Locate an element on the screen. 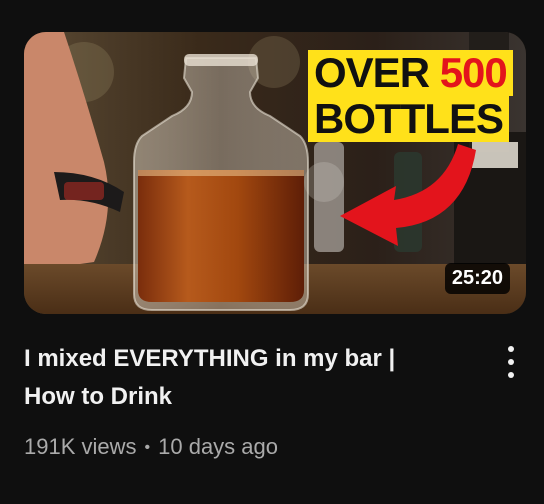 The image size is (544, 504). more-vert-icon is located at coordinates (511, 362).